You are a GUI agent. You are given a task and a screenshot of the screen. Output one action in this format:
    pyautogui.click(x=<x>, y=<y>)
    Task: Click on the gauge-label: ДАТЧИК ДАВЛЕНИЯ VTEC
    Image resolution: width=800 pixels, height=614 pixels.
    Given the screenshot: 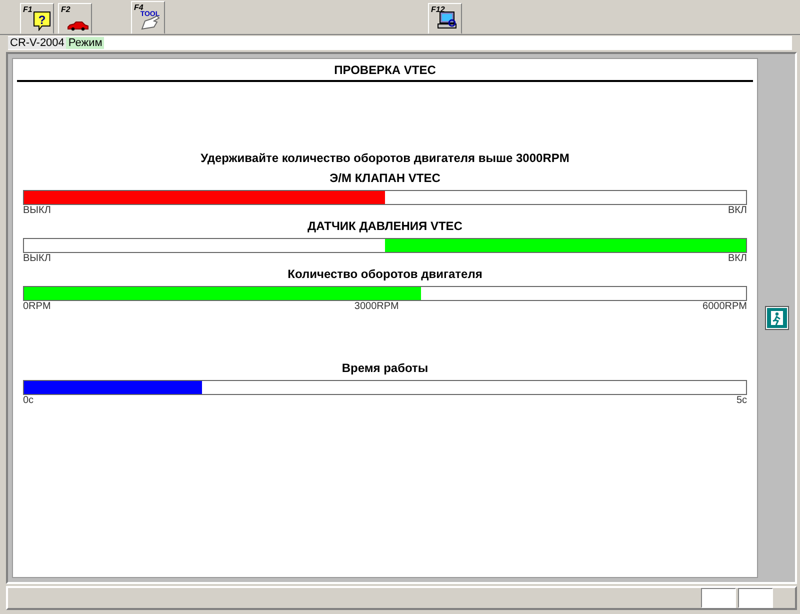 What is the action you would take?
    pyautogui.click(x=385, y=227)
    